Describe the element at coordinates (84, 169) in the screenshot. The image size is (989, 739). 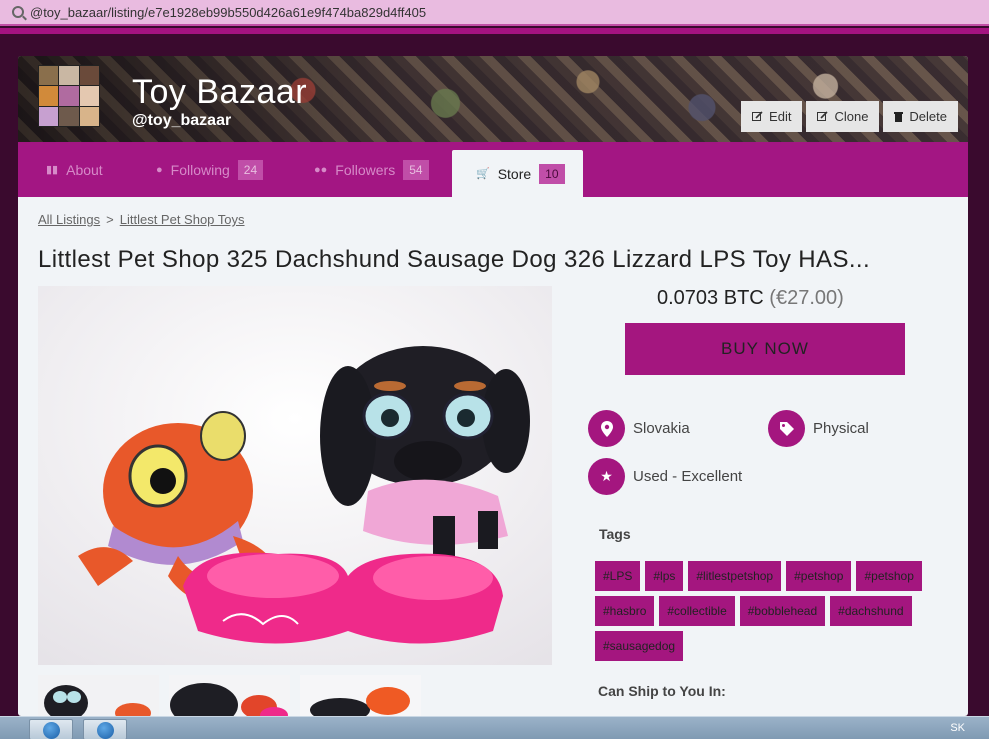
I see `tab-about-label: About` at that location.